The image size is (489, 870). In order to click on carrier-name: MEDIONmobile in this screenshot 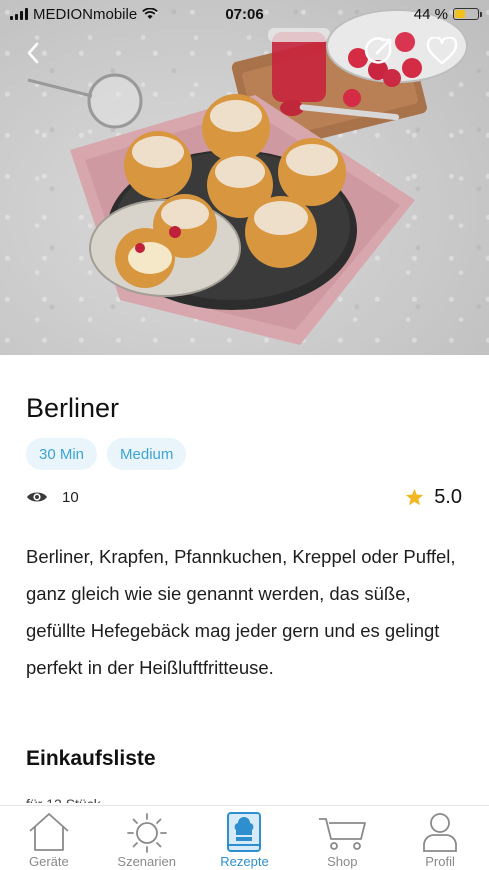, I will do `click(85, 14)`.